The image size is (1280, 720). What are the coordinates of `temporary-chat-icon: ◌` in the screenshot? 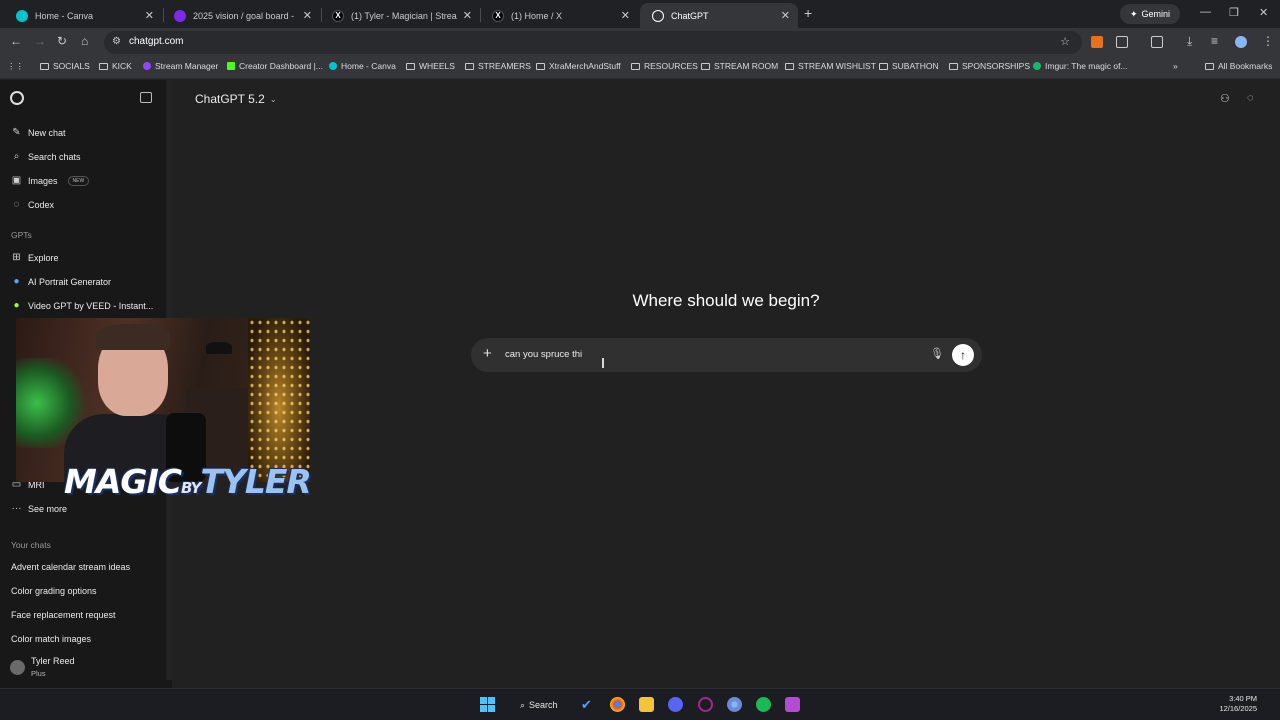 It's located at (1250, 98).